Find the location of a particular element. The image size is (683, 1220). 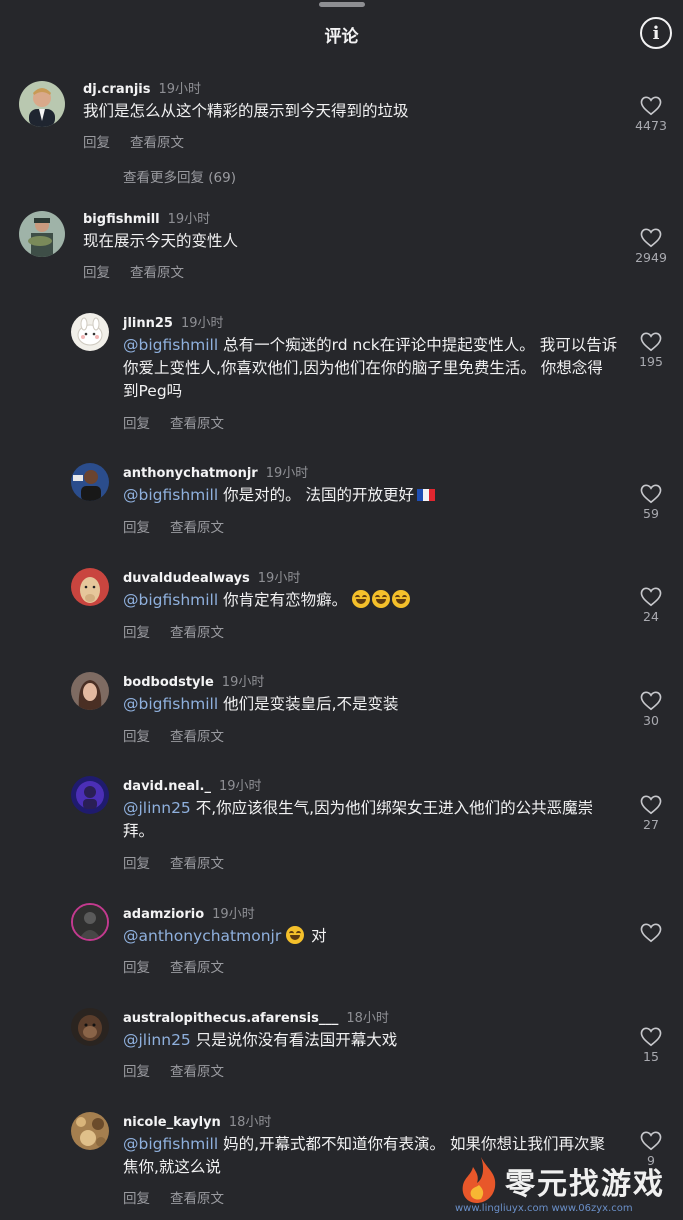

like-button is located at coordinates (651, 934).